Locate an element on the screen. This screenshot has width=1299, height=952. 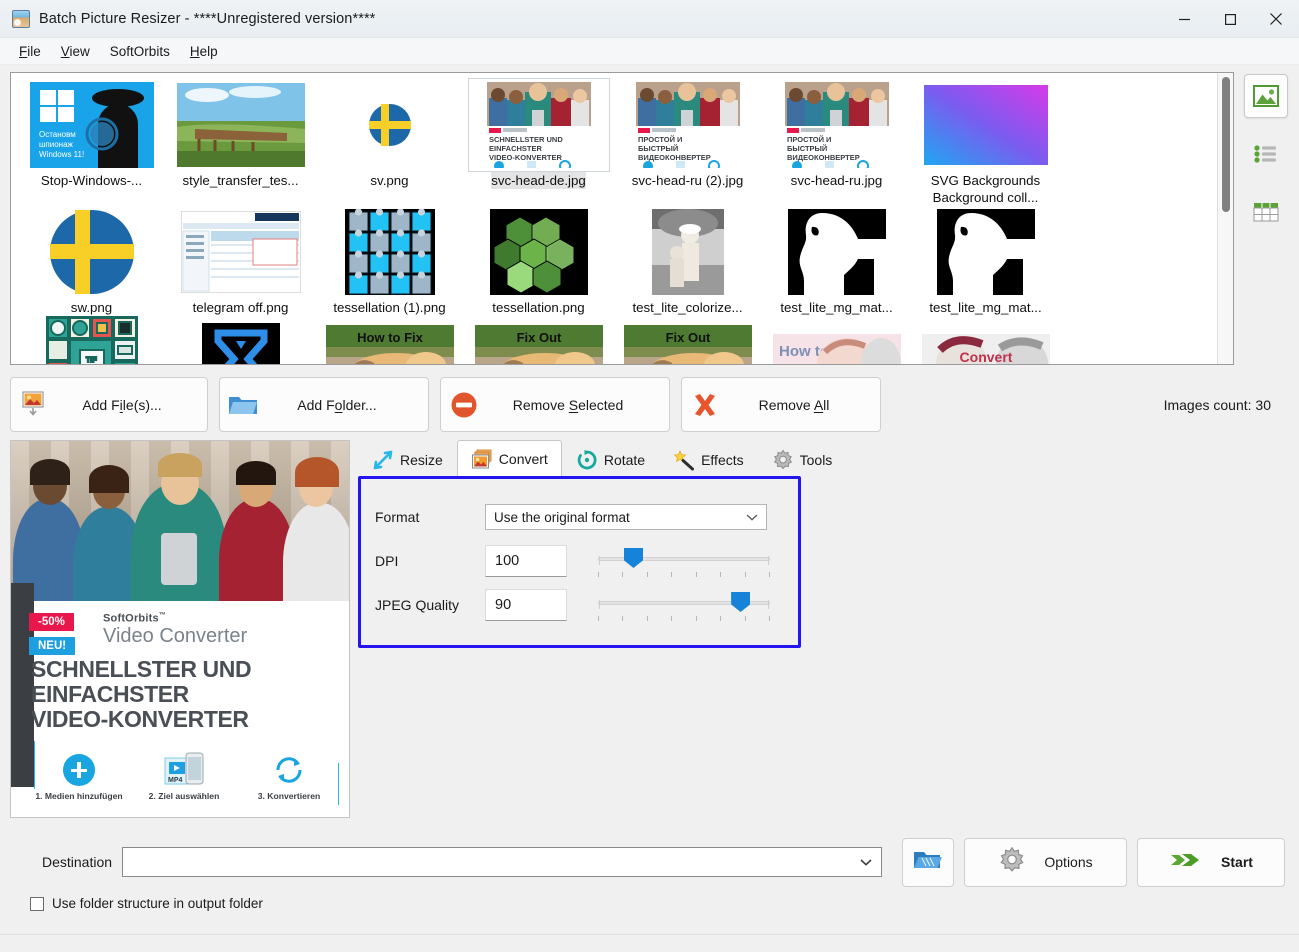
format-select: Use the original format is located at coordinates (626, 517).